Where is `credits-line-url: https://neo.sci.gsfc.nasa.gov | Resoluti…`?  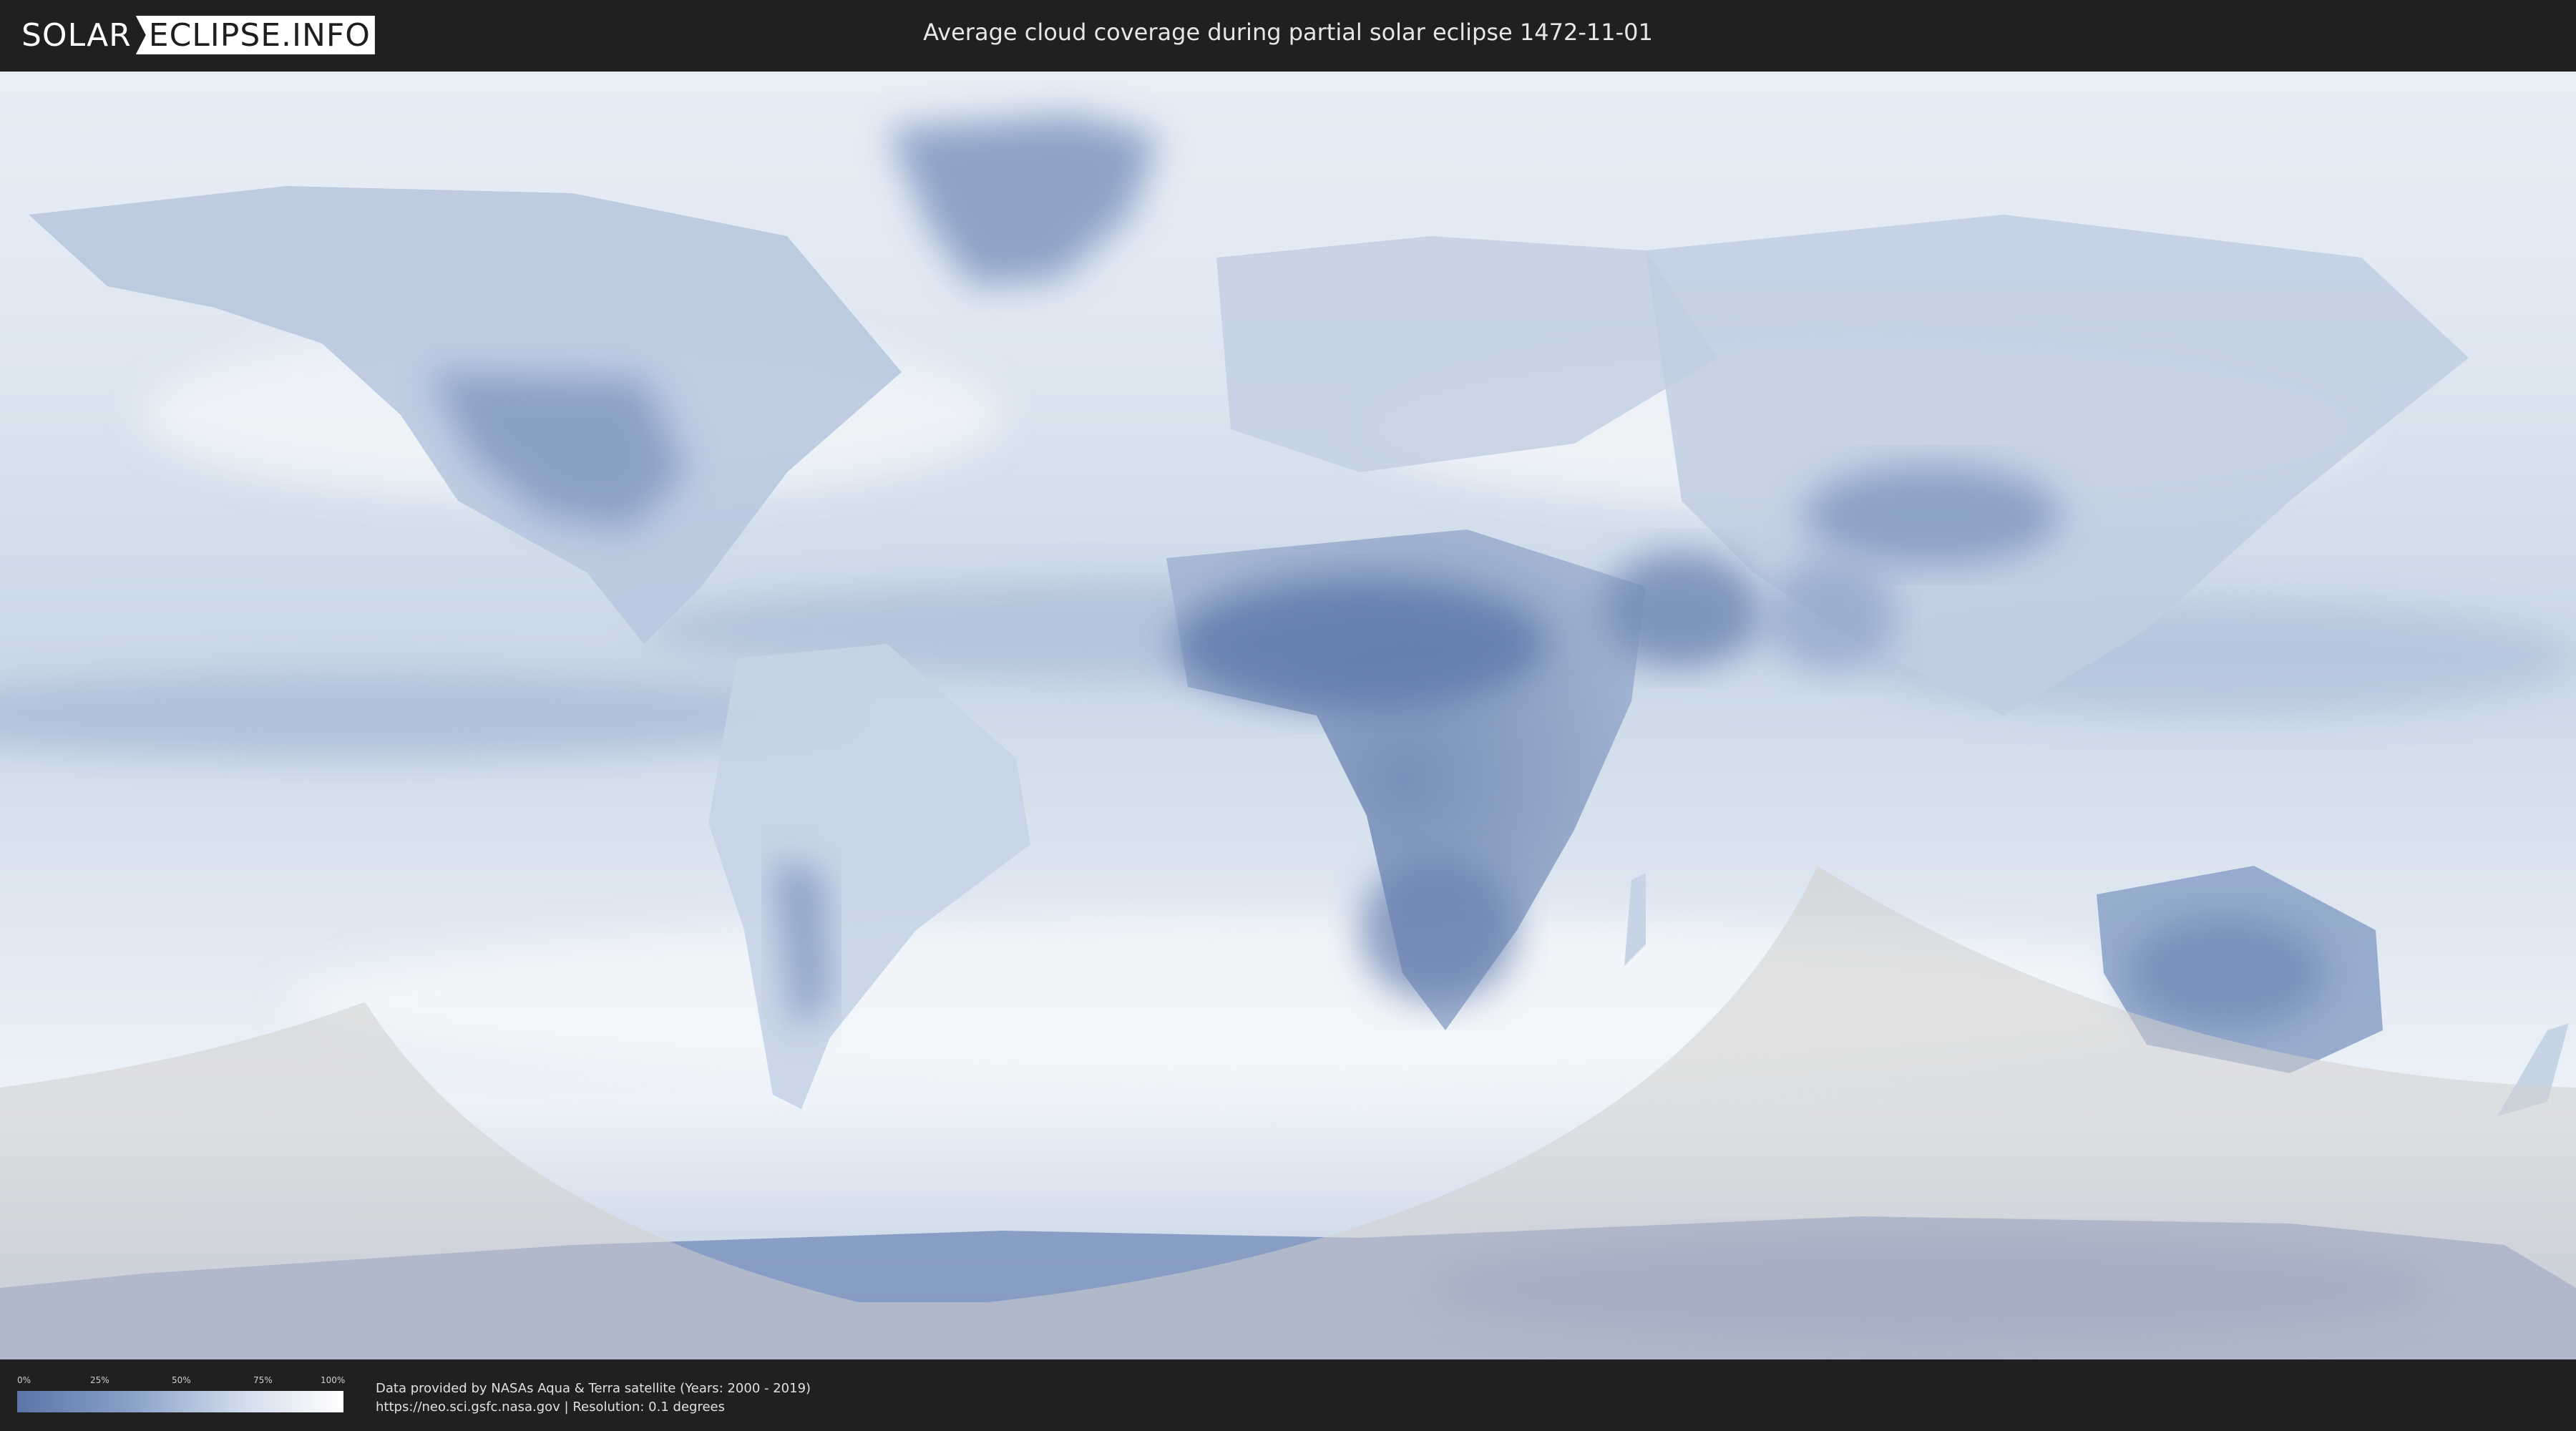 credits-line-url: https://neo.sci.gsfc.nasa.gov | Resoluti… is located at coordinates (550, 1407).